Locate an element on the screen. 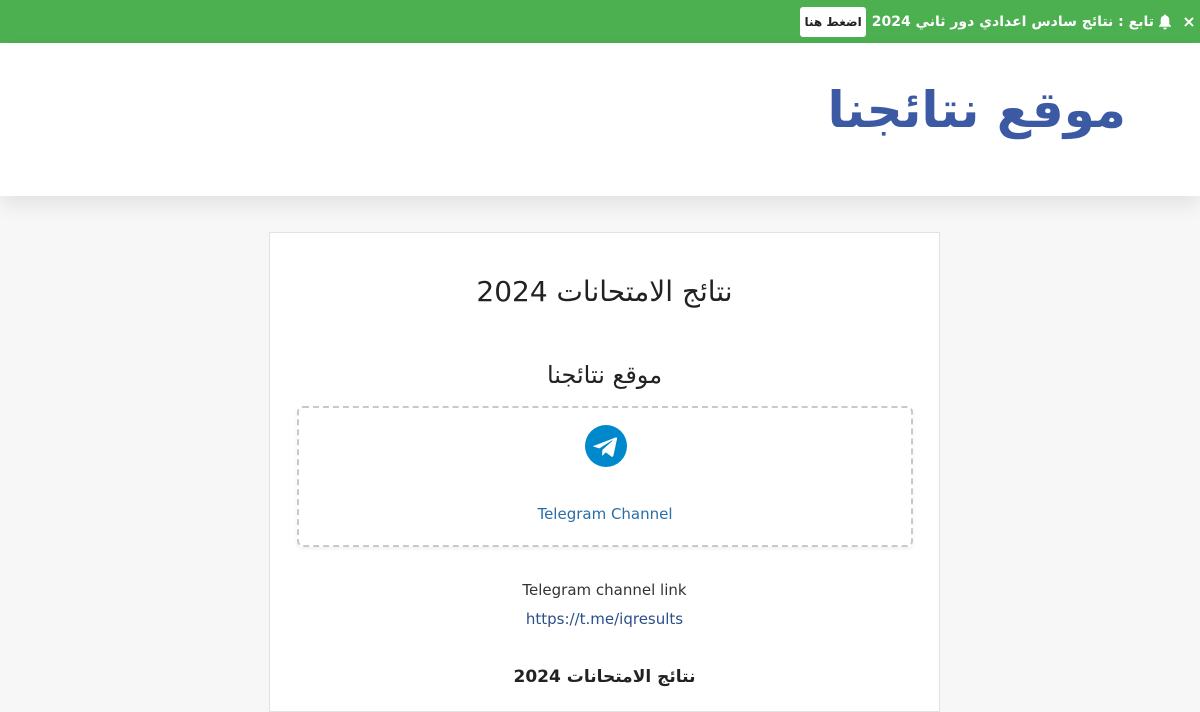  telegram-channel-link: Telegram Channel is located at coordinates (605, 514).